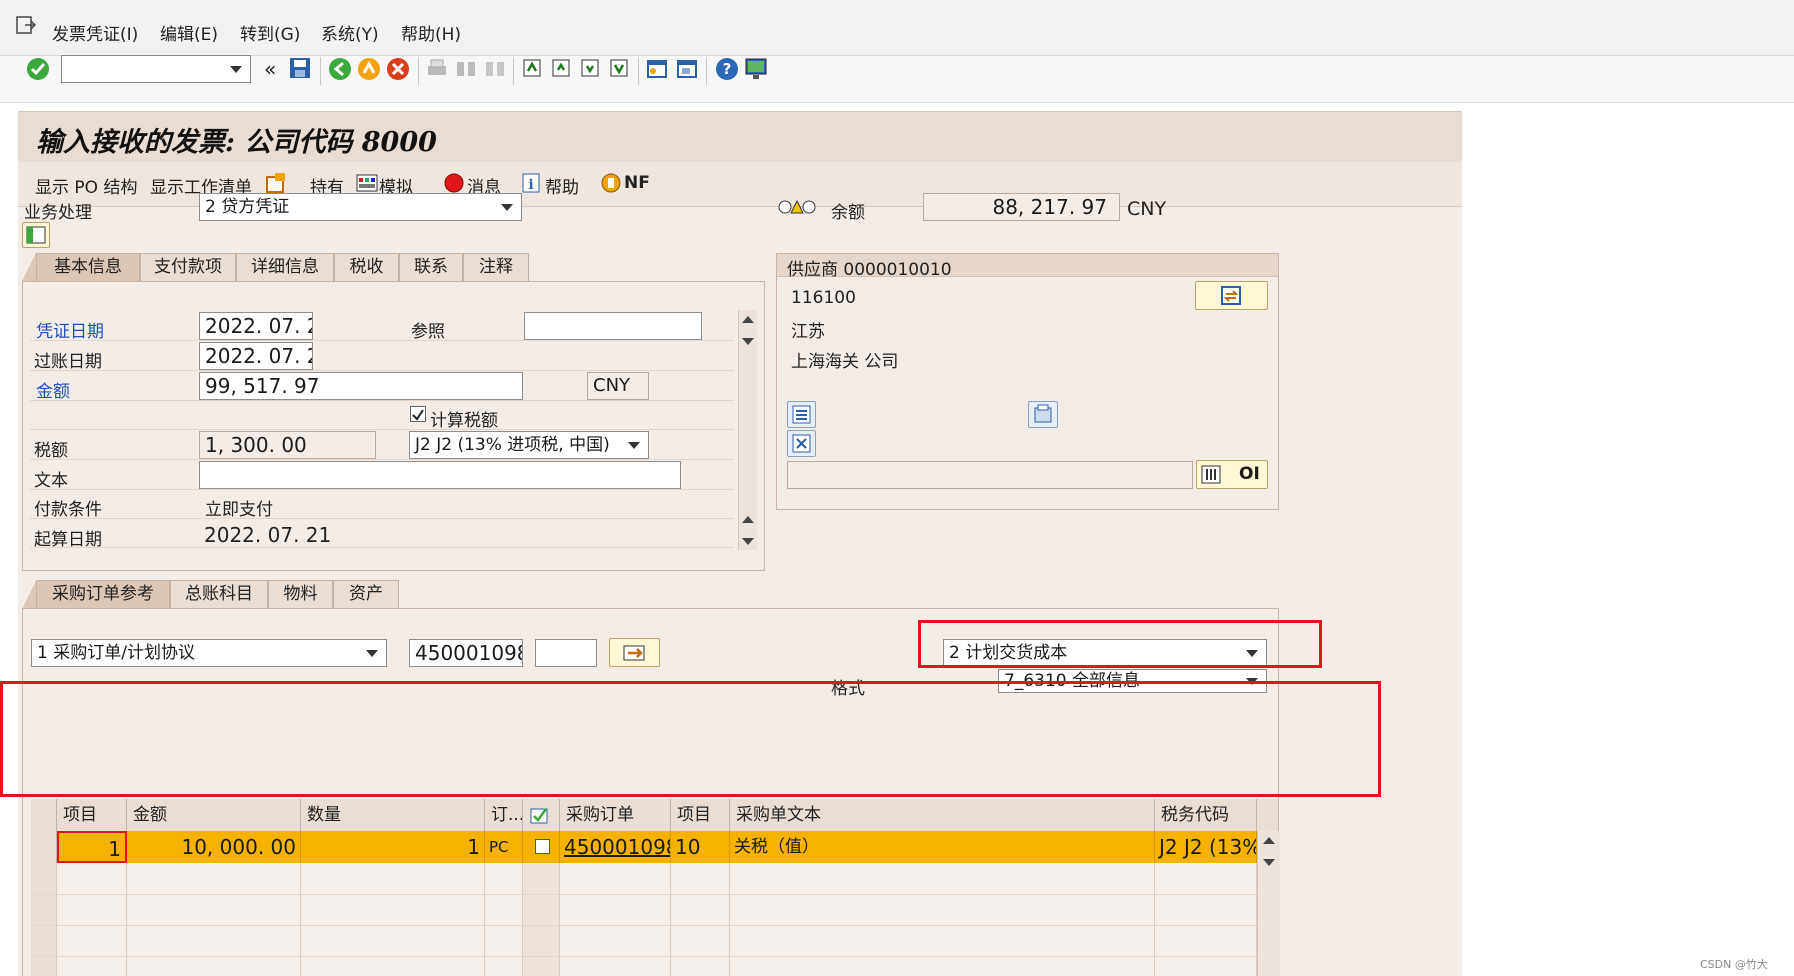  I want to click on cell-amount: 10, 000. 00, so click(214, 847).